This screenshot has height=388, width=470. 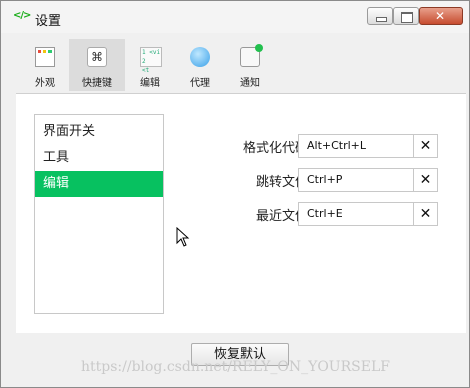 I want to click on category-list: 界面开关 工具 编辑, so click(x=99, y=214).